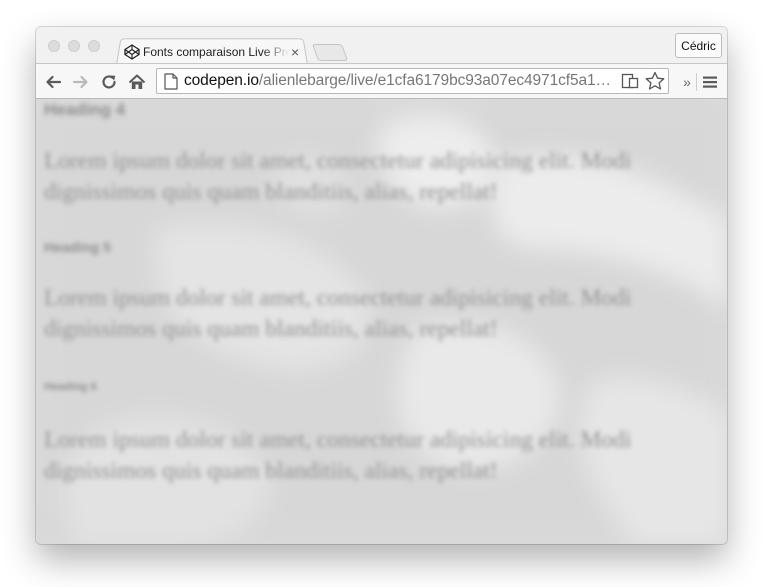 The image size is (763, 587). What do you see at coordinates (696, 82) in the screenshot?
I see `toolbar-divider` at bounding box center [696, 82].